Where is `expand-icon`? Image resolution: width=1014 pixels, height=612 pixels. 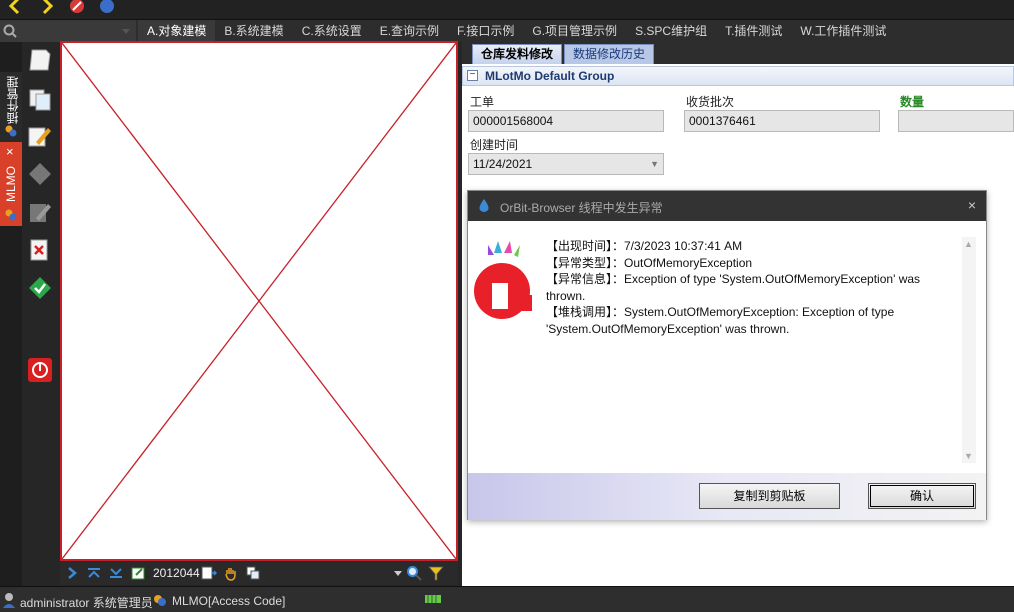
expand-icon is located at coordinates (72, 573).